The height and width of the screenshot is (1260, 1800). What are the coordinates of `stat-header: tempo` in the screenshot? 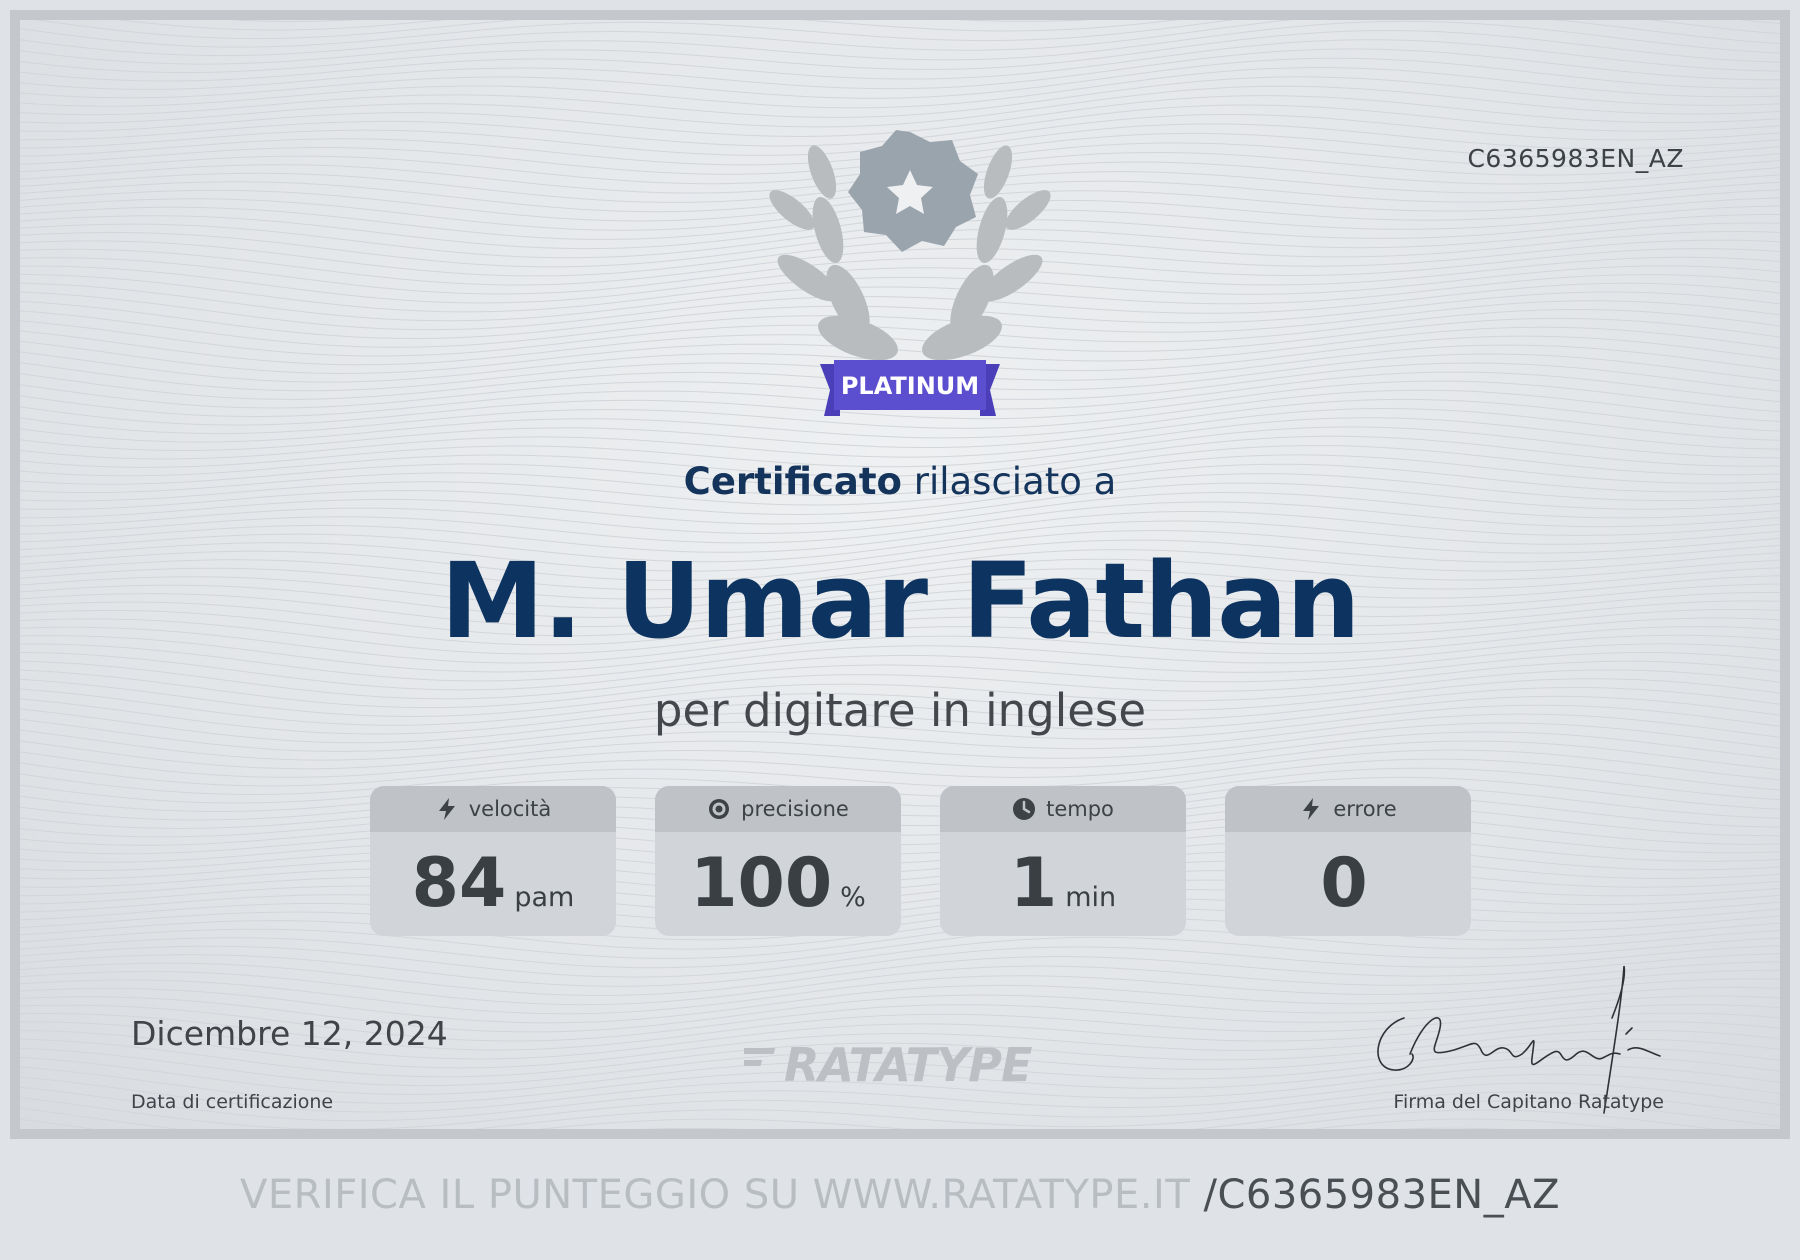 It's located at (1063, 809).